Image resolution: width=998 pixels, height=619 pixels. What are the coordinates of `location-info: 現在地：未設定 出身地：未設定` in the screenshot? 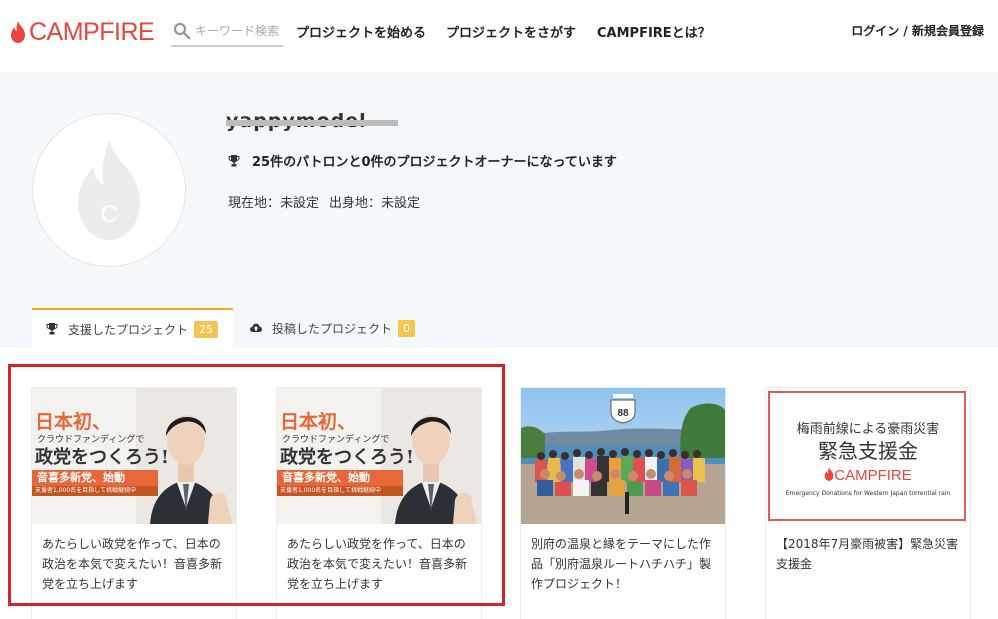 It's located at (324, 201).